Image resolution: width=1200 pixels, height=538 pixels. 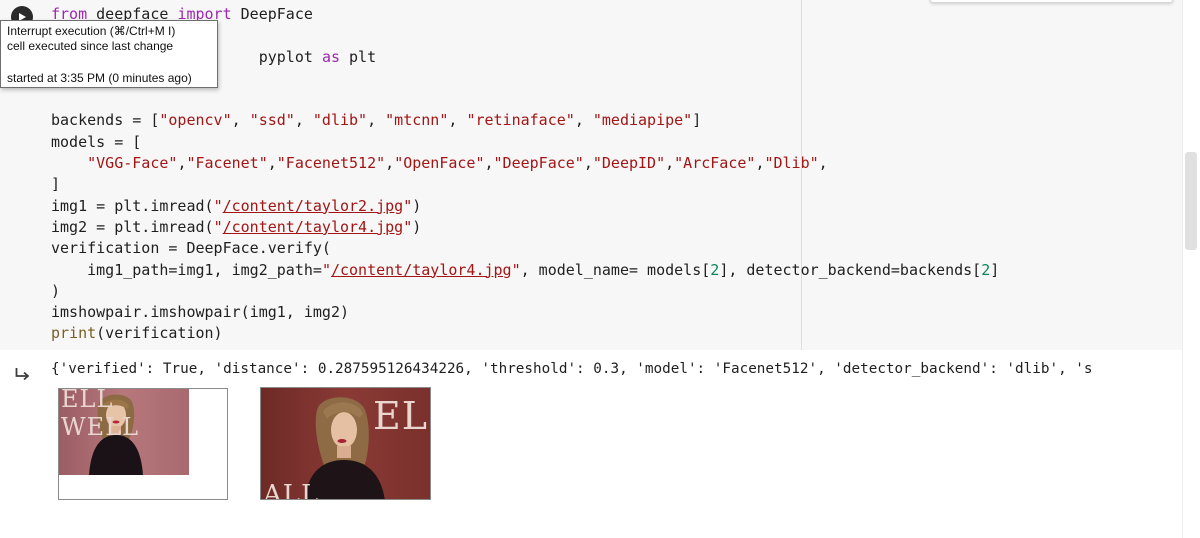 I want to click on code-token: img2 = plt.imread(, so click(x=132, y=226).